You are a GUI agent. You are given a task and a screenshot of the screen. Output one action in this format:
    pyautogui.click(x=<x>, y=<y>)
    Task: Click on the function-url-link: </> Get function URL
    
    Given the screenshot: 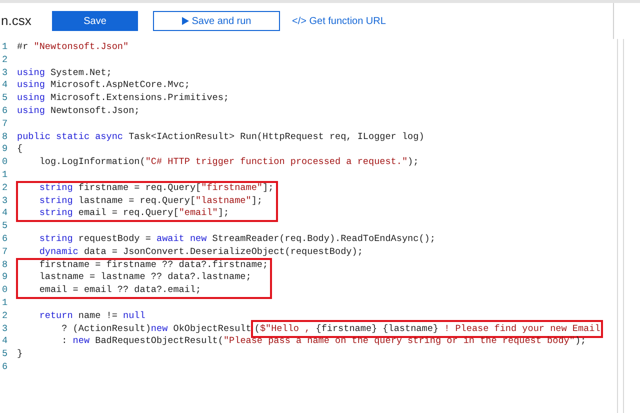 What is the action you would take?
    pyautogui.click(x=339, y=21)
    